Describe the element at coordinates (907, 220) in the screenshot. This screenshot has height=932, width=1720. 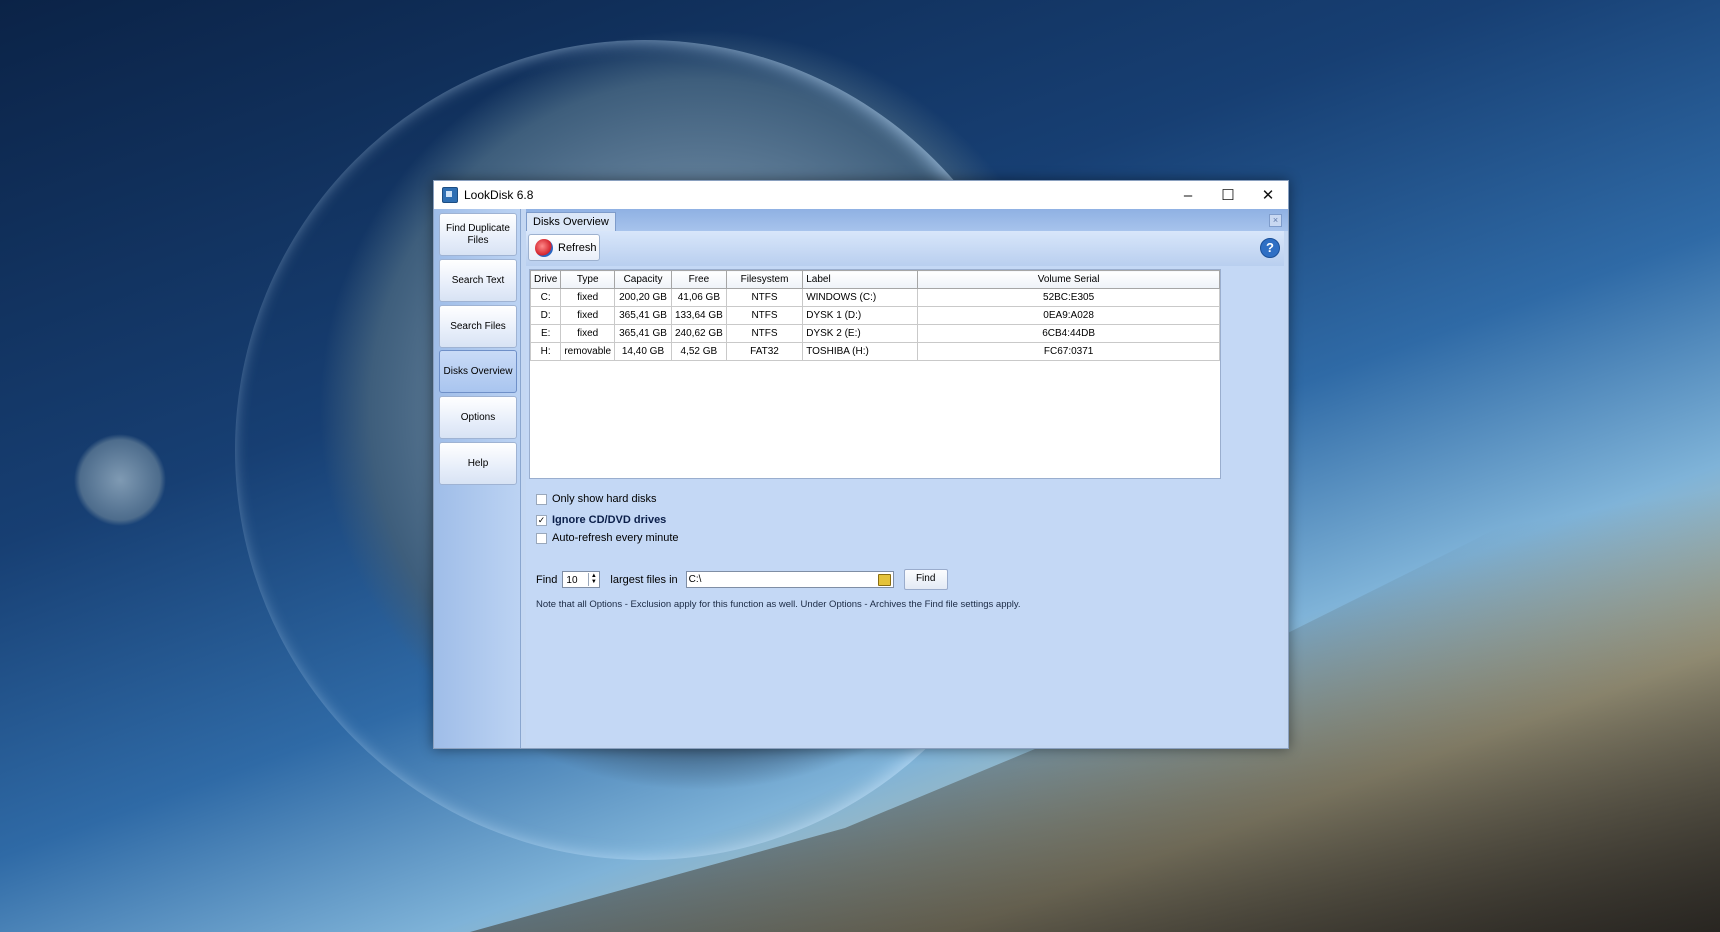
I see `tab-strip: Disks Overview ×` at that location.